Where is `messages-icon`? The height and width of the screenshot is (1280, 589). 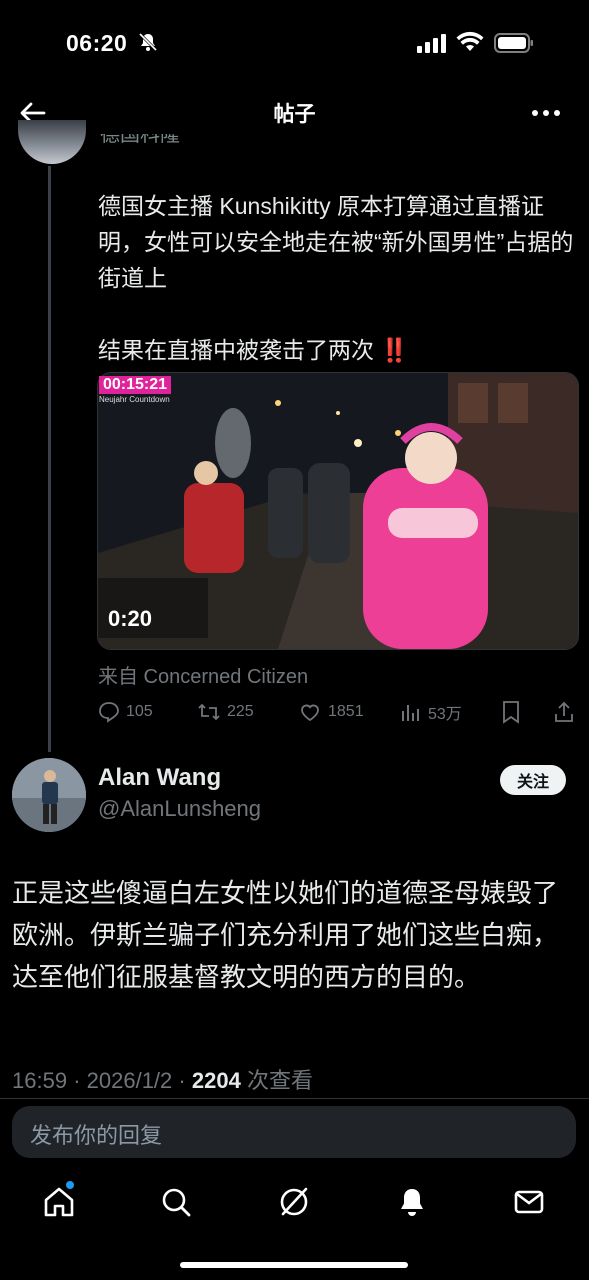
messages-icon is located at coordinates (529, 1202).